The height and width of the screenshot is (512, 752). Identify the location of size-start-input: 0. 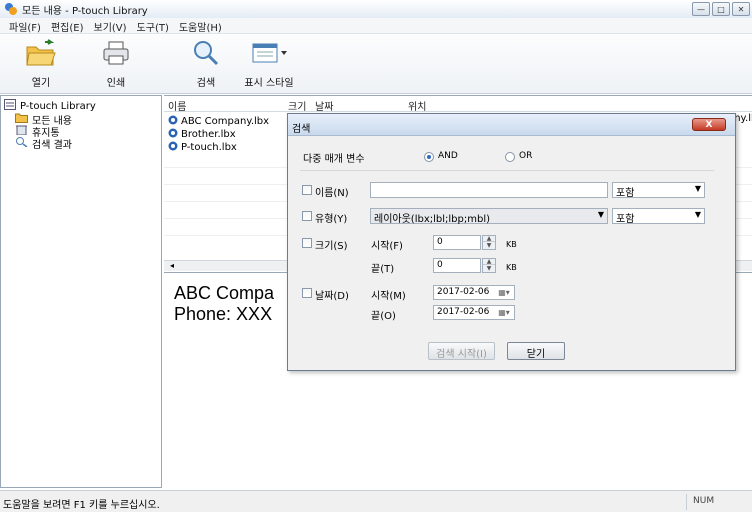
(457, 242).